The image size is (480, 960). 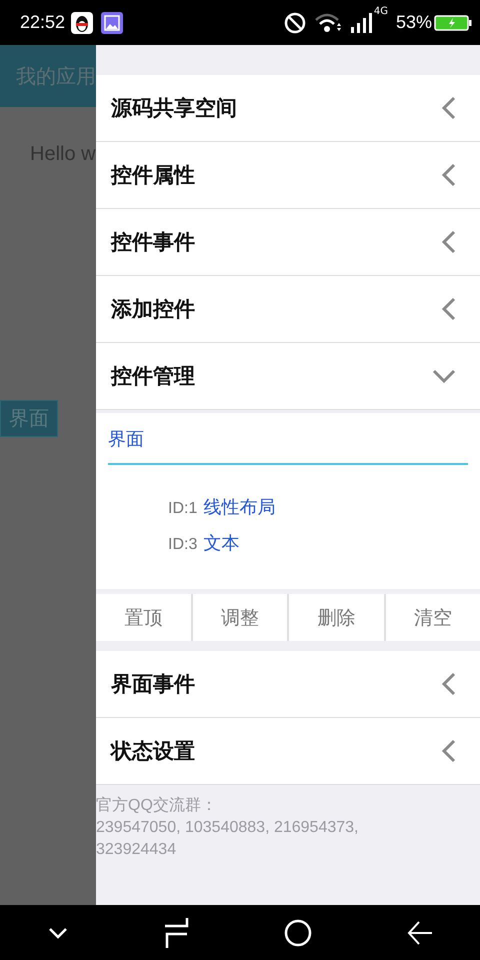 What do you see at coordinates (143, 617) in the screenshot?
I see `action-button: 置顶` at bounding box center [143, 617].